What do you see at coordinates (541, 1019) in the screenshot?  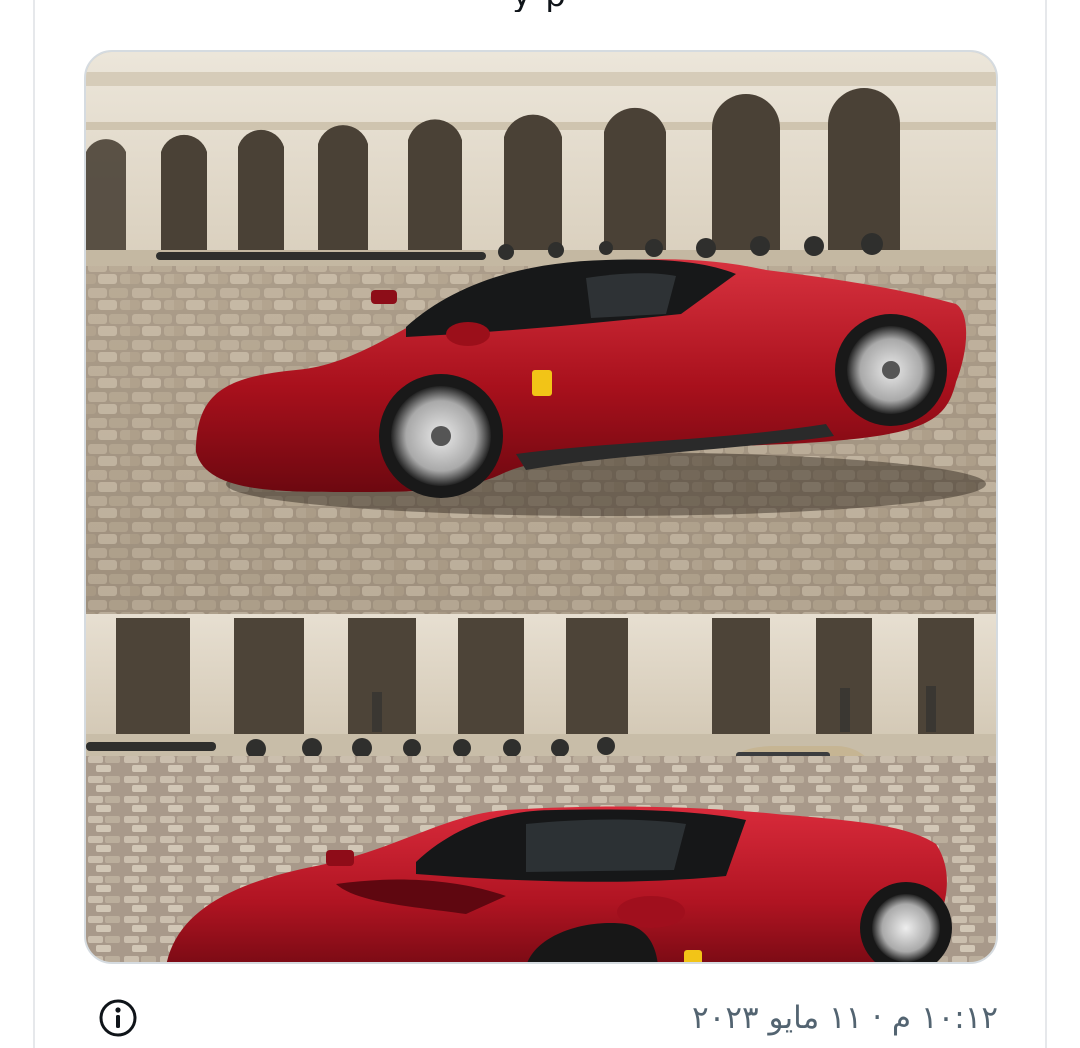 I see `tweet-footer: ١٠:١٢ م · ١١ مايو ٢٠٢٣` at bounding box center [541, 1019].